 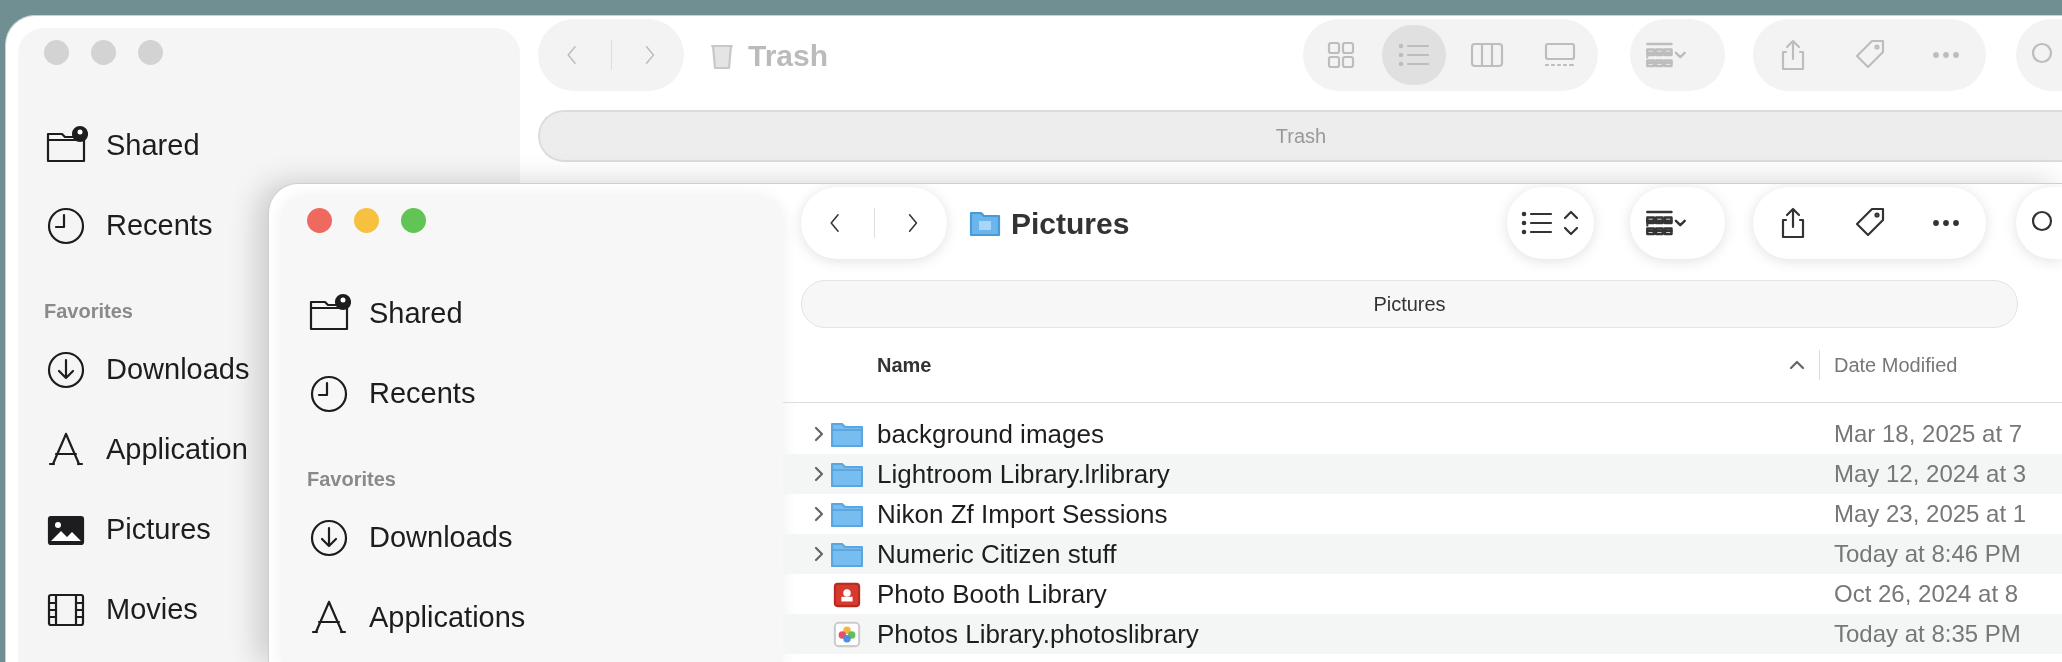 What do you see at coordinates (416, 618) in the screenshot?
I see `sidebar-item: Applications` at bounding box center [416, 618].